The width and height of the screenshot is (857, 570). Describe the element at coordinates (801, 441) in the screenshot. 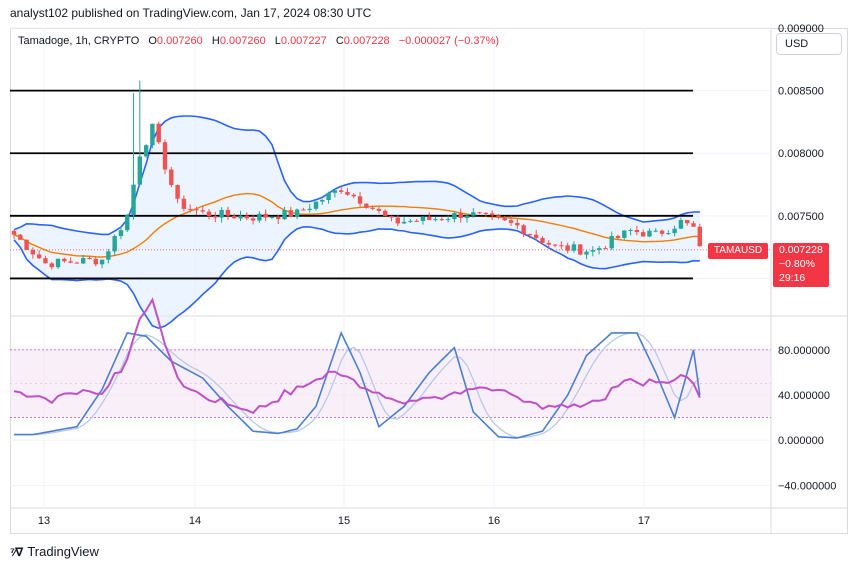

I see `osc-tick-label: 0.000000` at that location.